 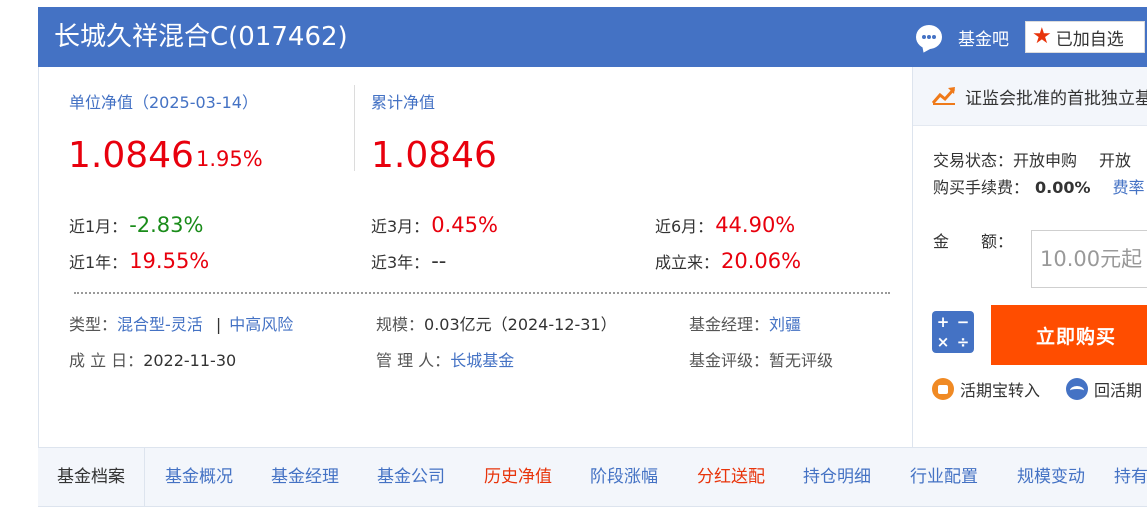 I want to click on tab-history-nav: 历史净值, so click(x=518, y=477).